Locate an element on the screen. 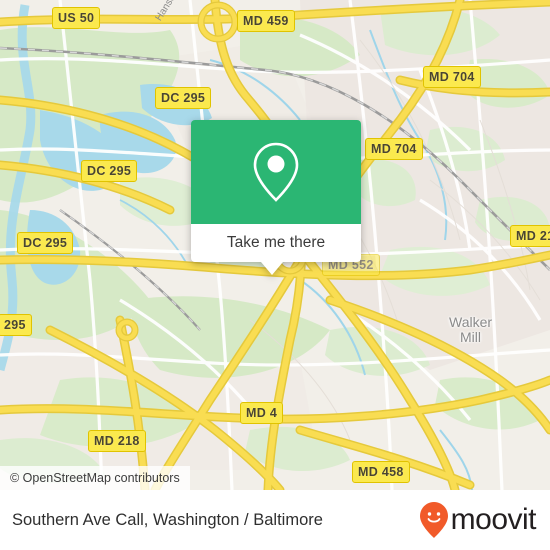  place-label: Walker Mill is located at coordinates (471, 330).